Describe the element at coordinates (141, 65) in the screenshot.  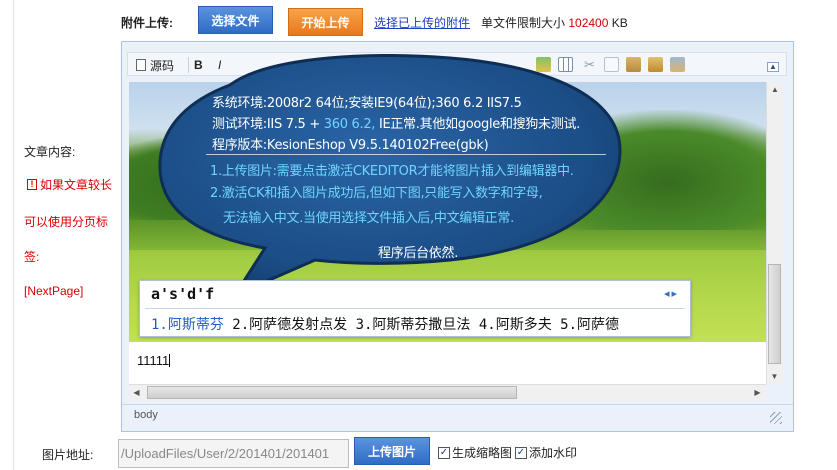
I see `source-icon` at that location.